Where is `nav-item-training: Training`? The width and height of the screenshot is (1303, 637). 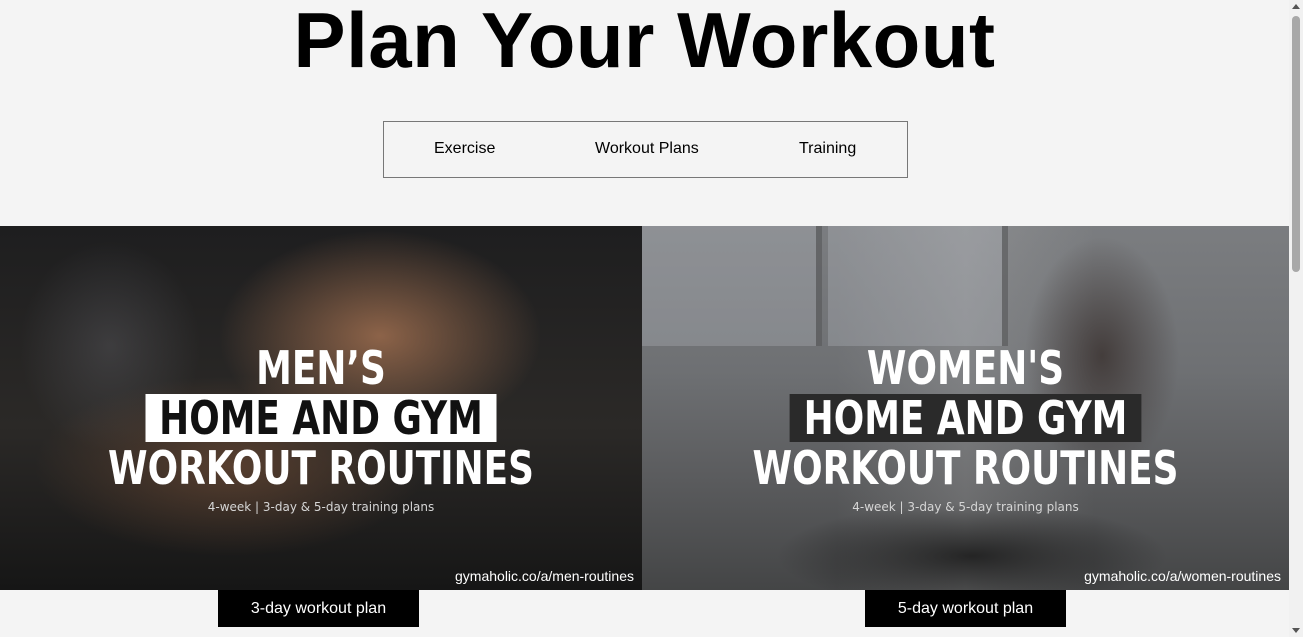 nav-item-training: Training is located at coordinates (827, 149).